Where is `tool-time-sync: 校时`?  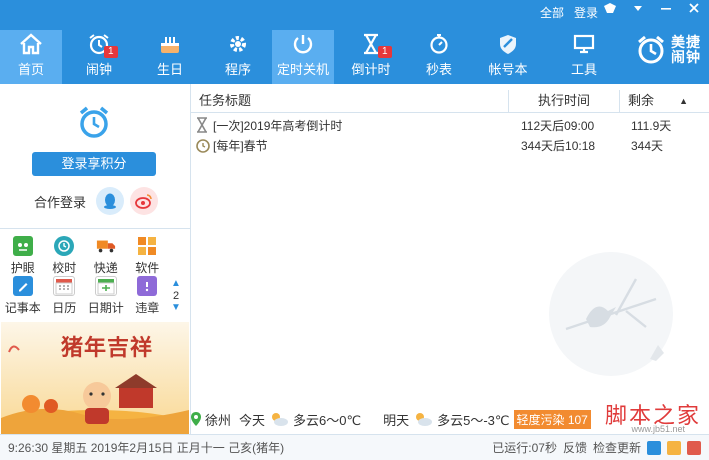
tool-time-sync: 校时 is located at coordinates (65, 256).